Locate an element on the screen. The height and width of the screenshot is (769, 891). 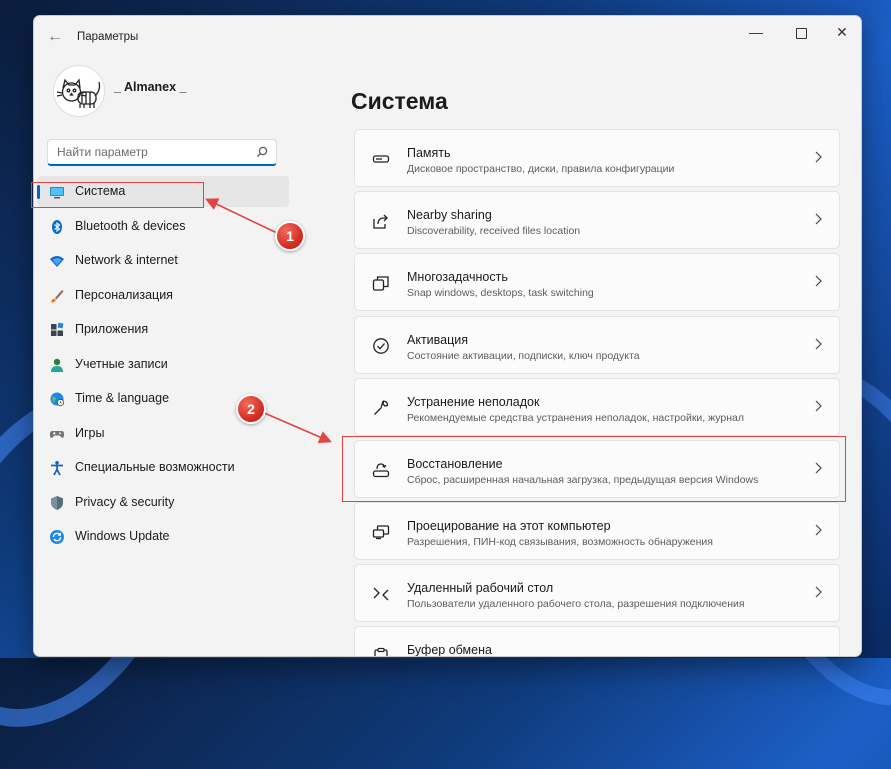
avatar is located at coordinates (79, 91).